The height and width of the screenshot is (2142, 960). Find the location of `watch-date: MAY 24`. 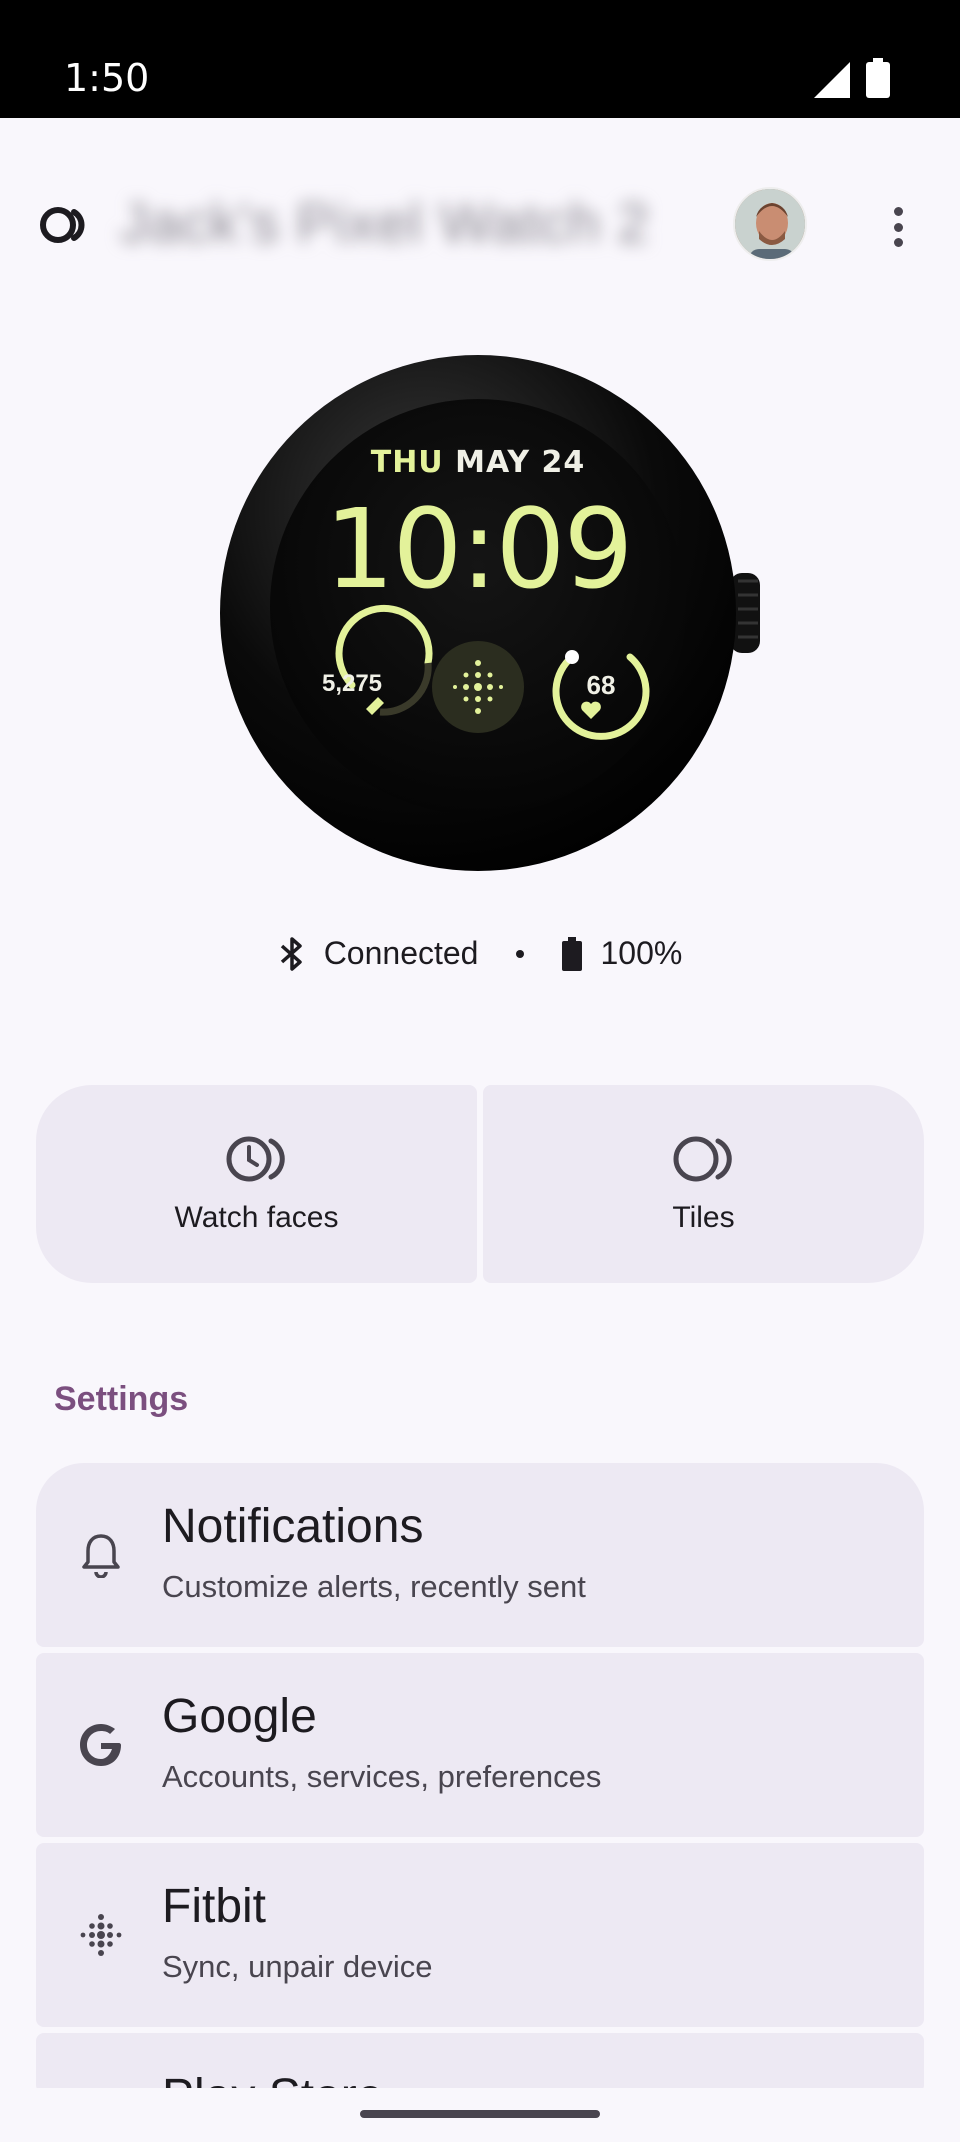

watch-date: MAY 24 is located at coordinates (520, 462).